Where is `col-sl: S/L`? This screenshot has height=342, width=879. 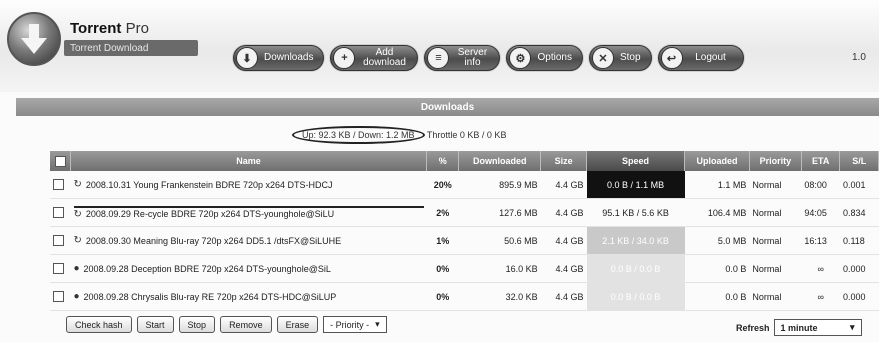
col-sl: S/L is located at coordinates (859, 161).